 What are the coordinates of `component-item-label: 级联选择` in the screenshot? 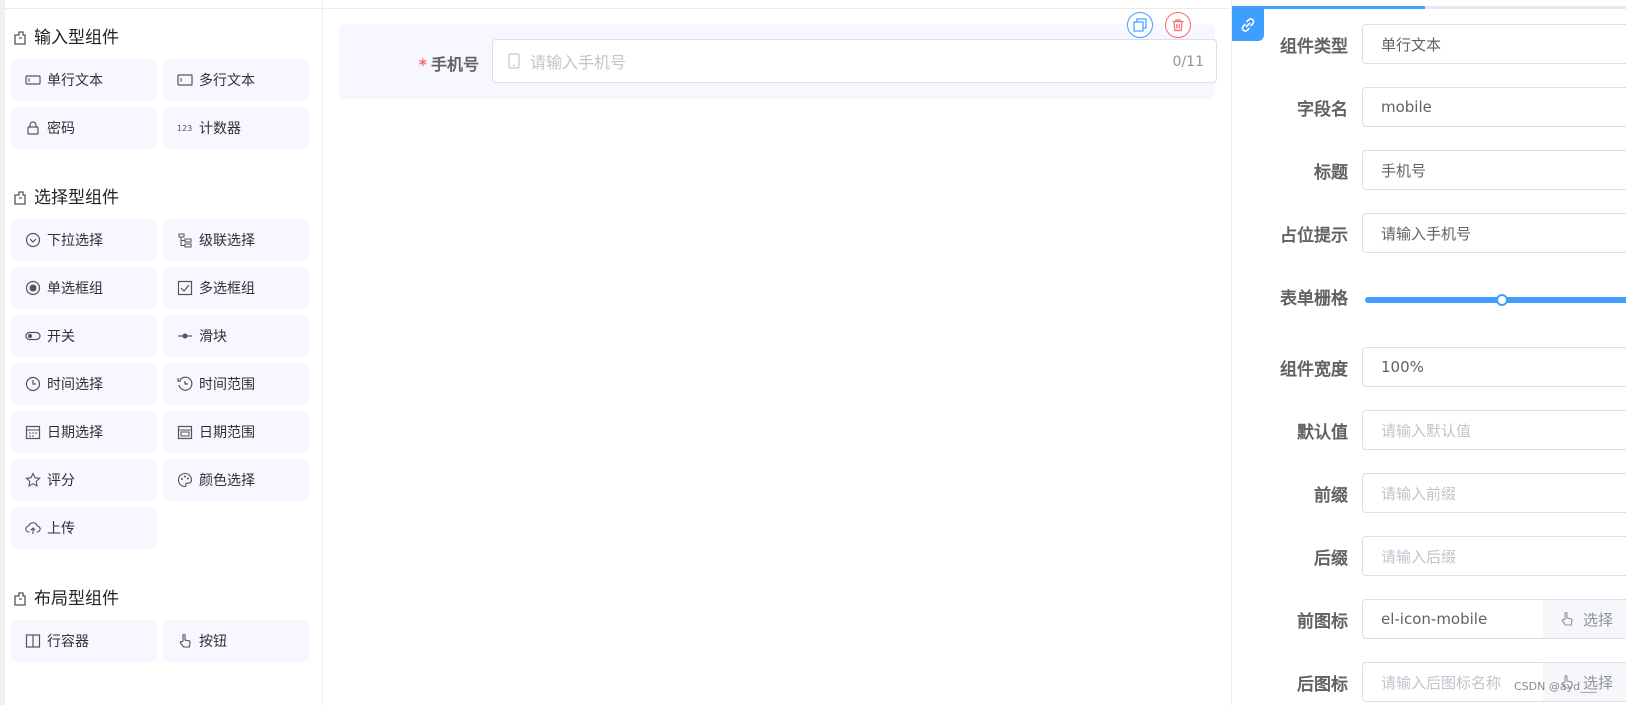 It's located at (227, 241).